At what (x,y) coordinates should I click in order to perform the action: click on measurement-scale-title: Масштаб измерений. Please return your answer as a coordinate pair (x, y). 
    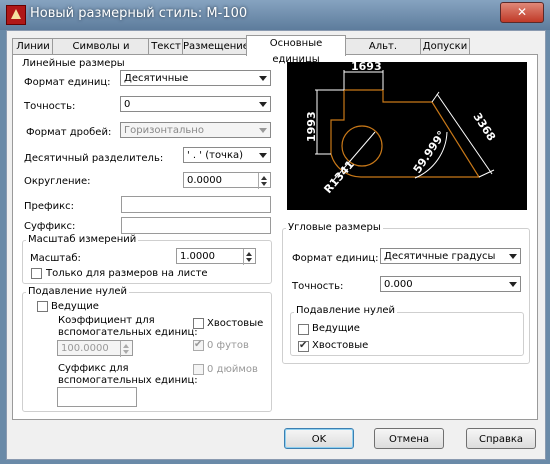
    Looking at the image, I should click on (82, 239).